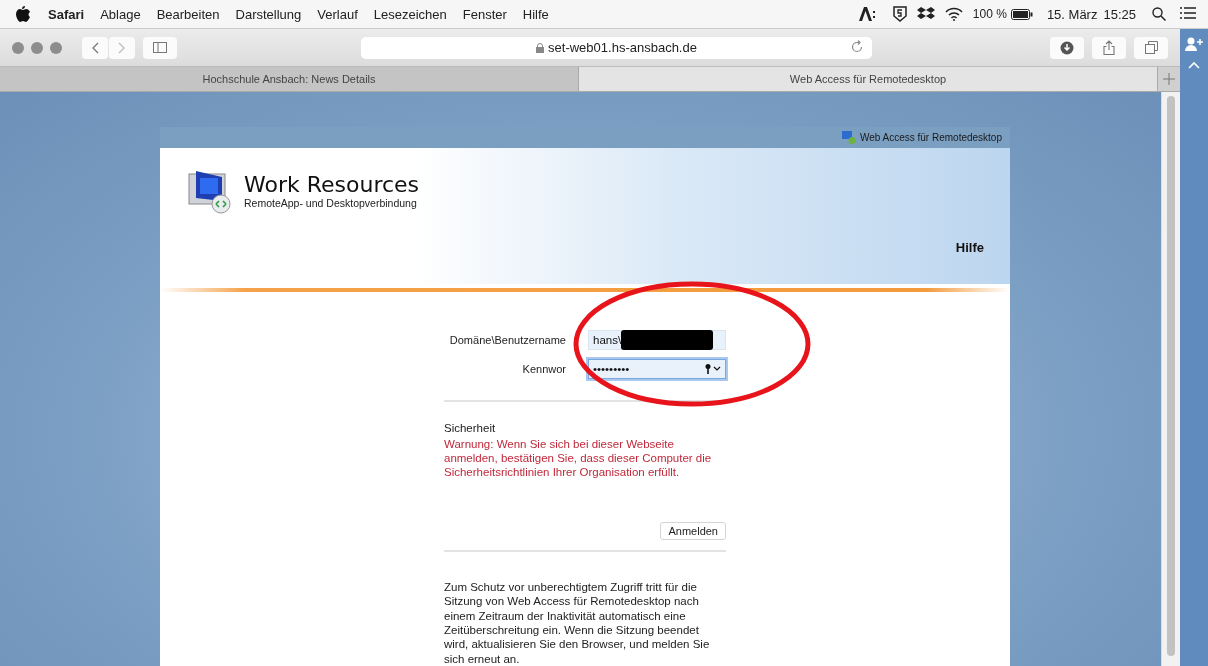 Image resolution: width=1208 pixels, height=666 pixels. I want to click on field-label: Kennwor, so click(544, 368).